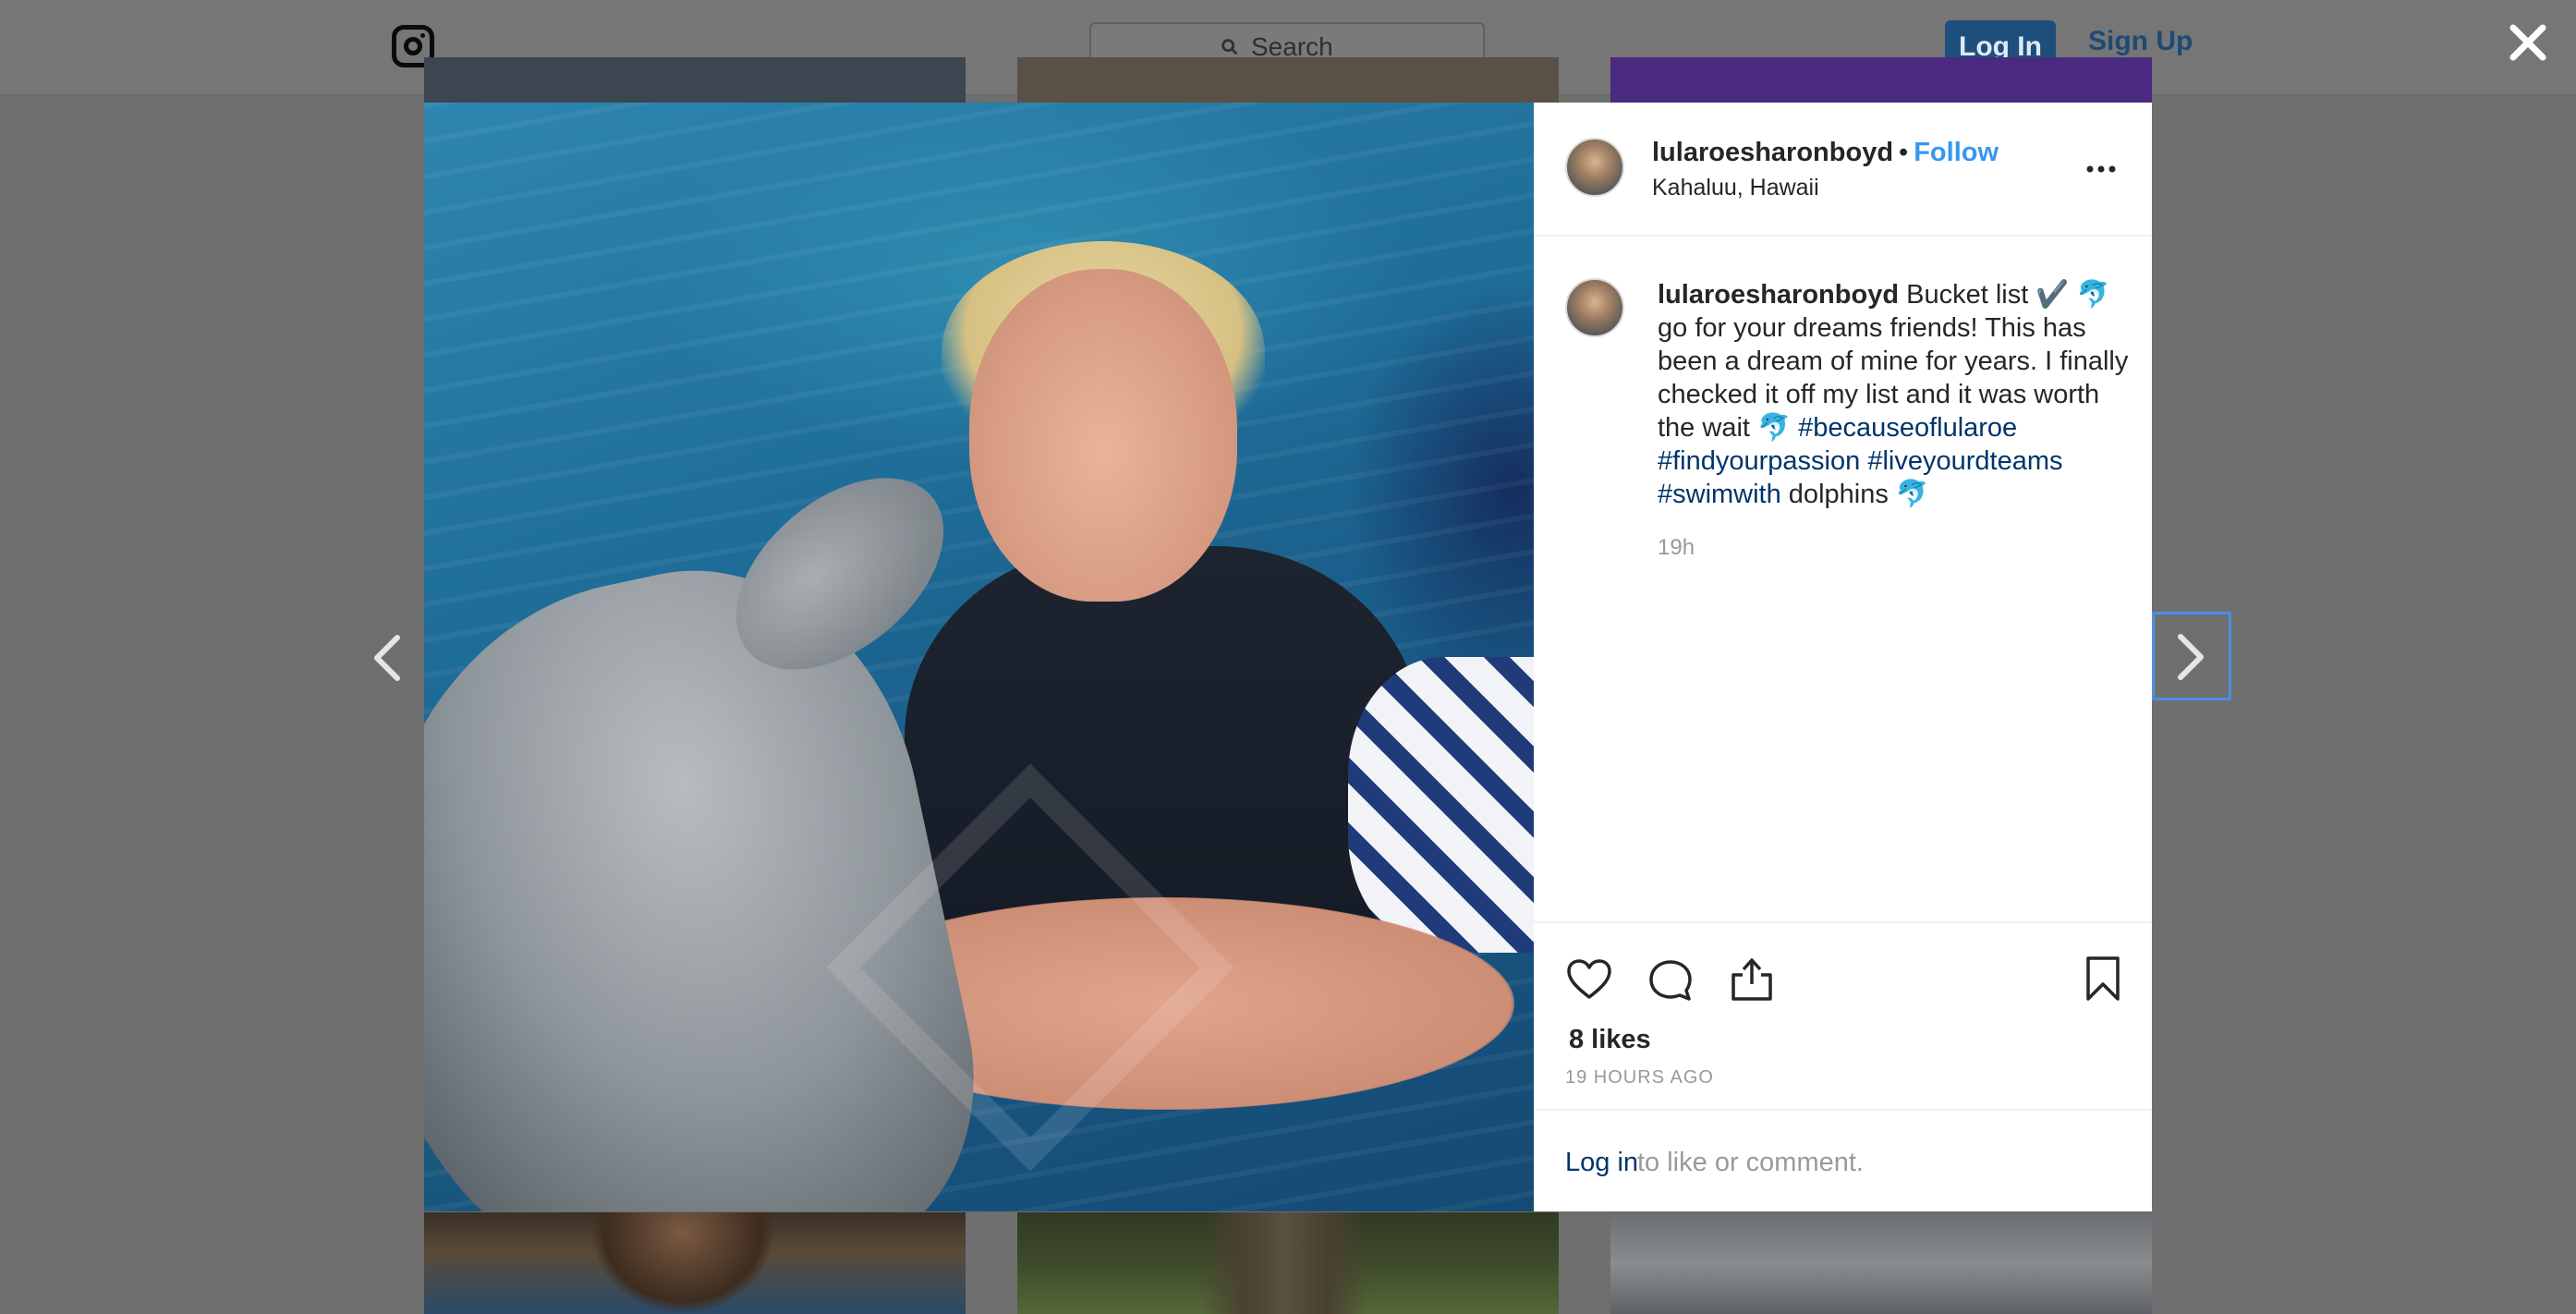  What do you see at coordinates (1610, 1040) in the screenshot?
I see `likes-count: 8 likes` at bounding box center [1610, 1040].